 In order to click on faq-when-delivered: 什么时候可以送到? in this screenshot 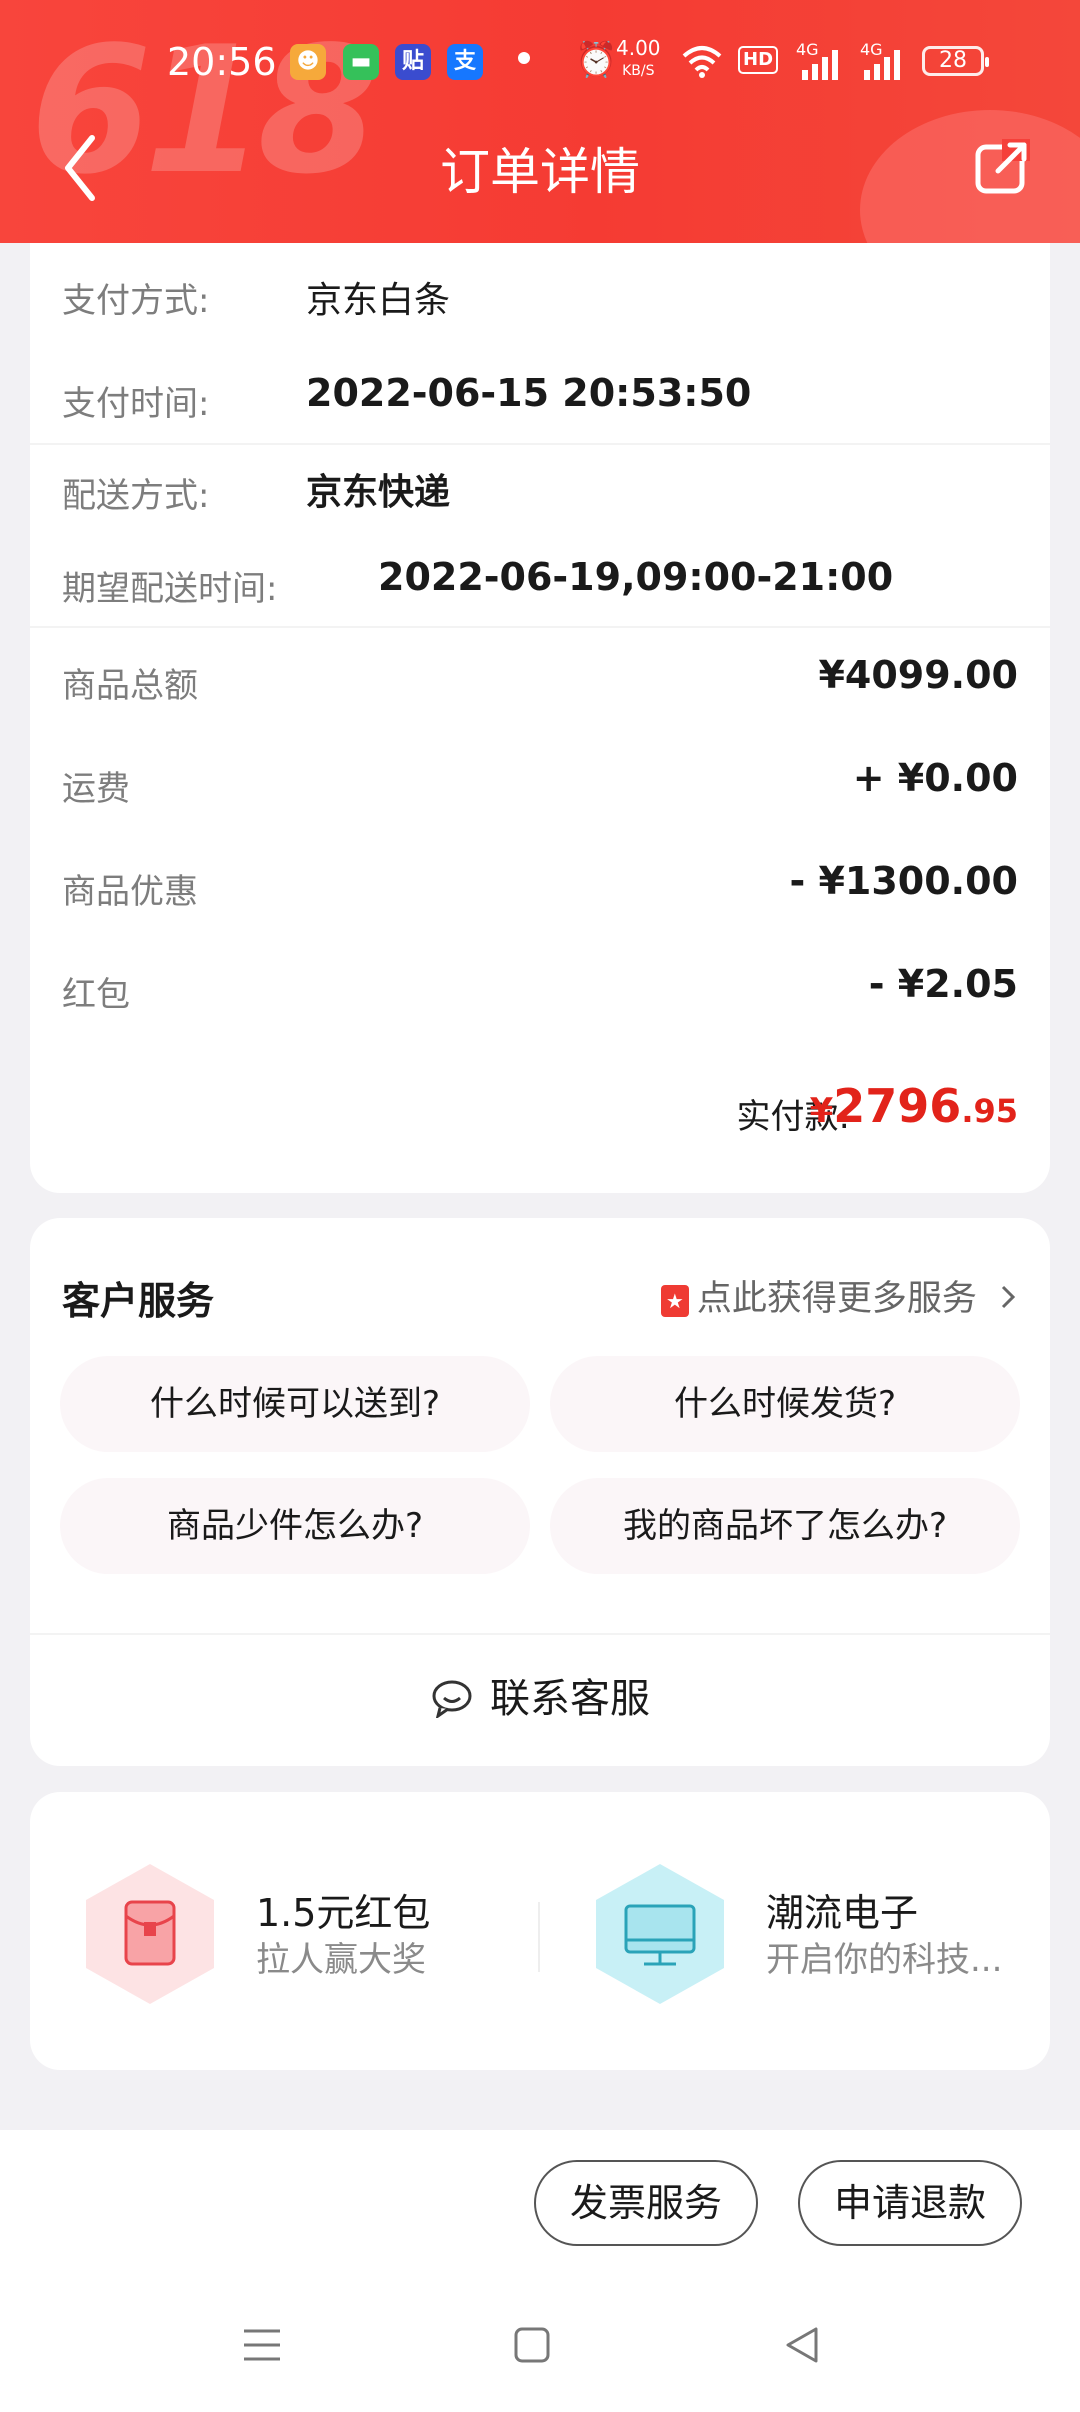, I will do `click(295, 1404)`.